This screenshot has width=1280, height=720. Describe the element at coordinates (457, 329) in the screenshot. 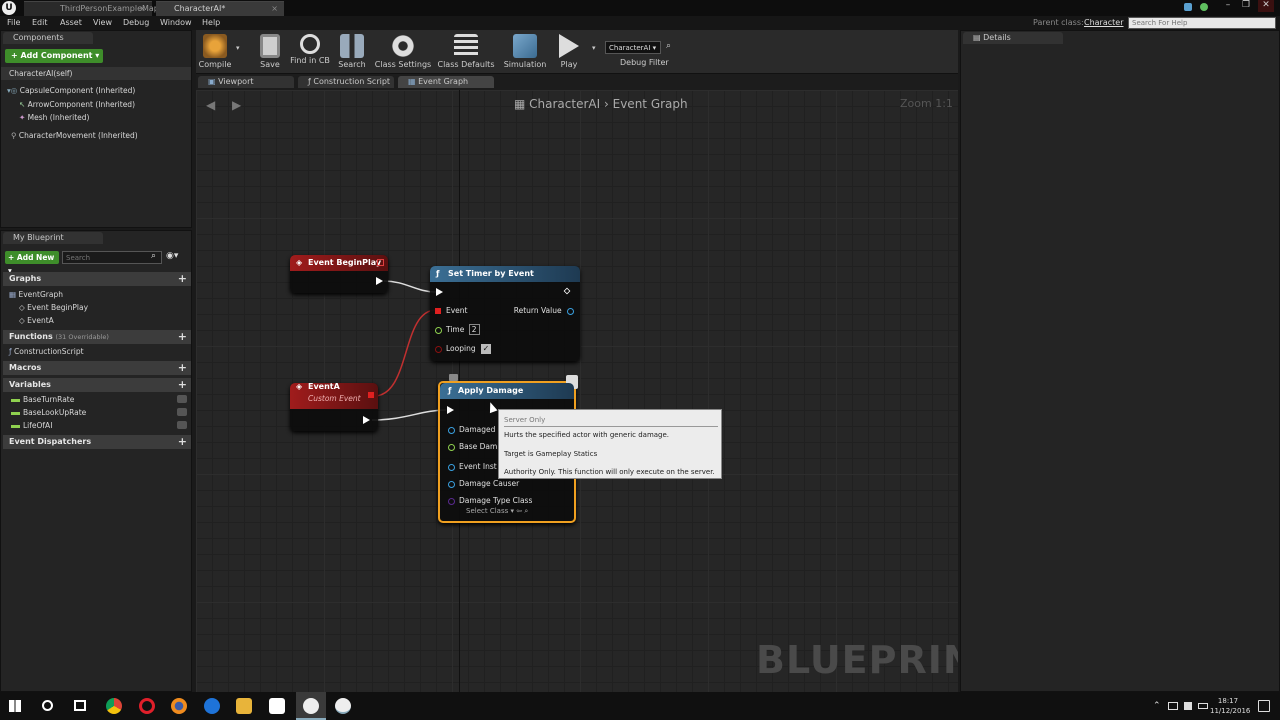

I see `time-pin: Time 2` at that location.